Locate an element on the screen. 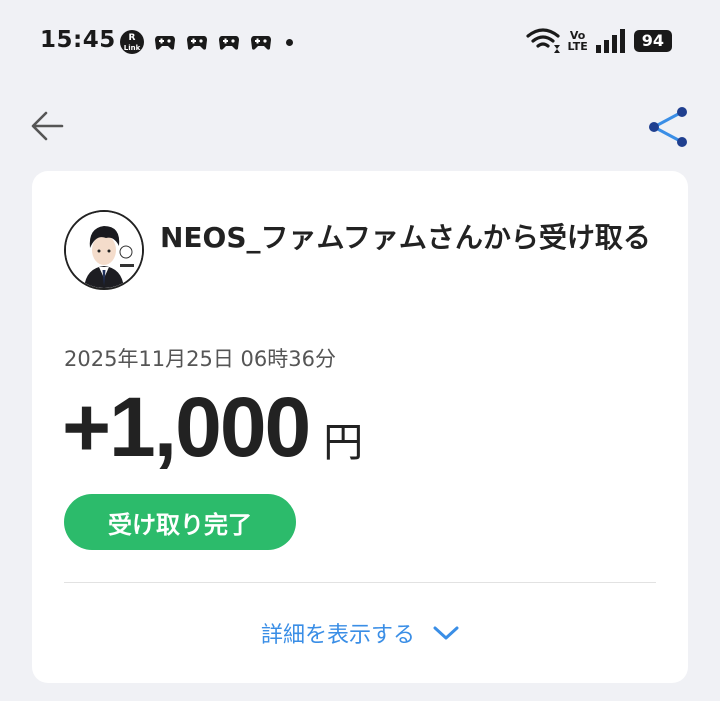 The height and width of the screenshot is (701, 720). rlink-icon-line1: R is located at coordinates (132, 37).